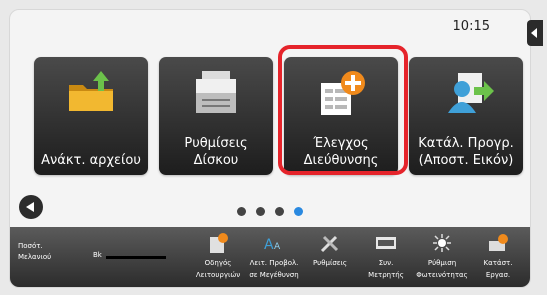 Image resolution: width=547 pixels, height=295 pixels. I want to click on tile-label: Ρυθμίσεις Δίσκου, so click(216, 152).